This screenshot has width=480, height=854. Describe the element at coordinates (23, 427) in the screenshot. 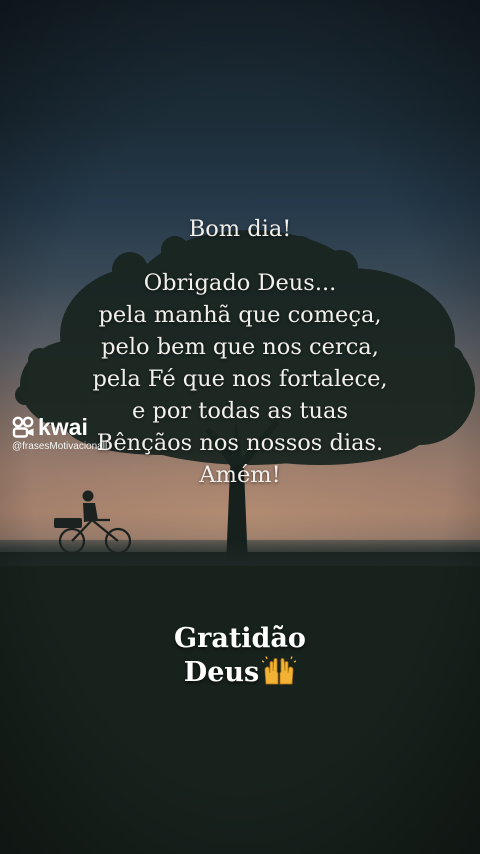

I see `kwai-logo-icon` at that location.